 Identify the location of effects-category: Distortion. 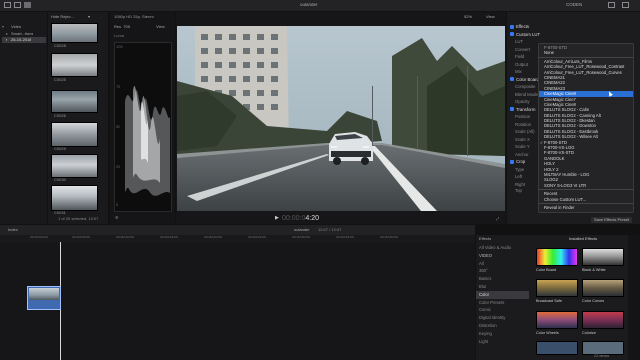
(502, 326).